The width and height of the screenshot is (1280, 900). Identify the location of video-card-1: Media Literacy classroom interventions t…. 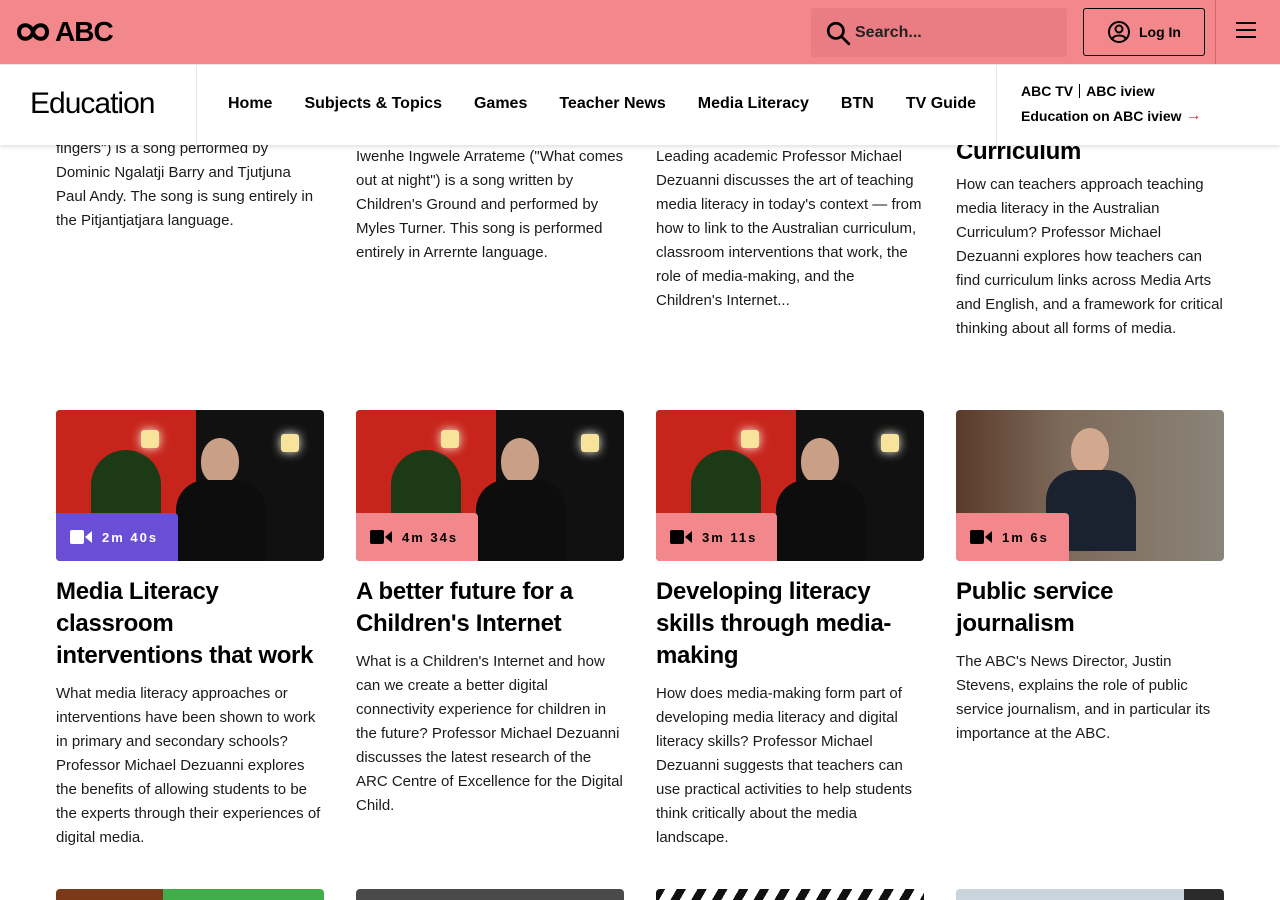
(190, 713).